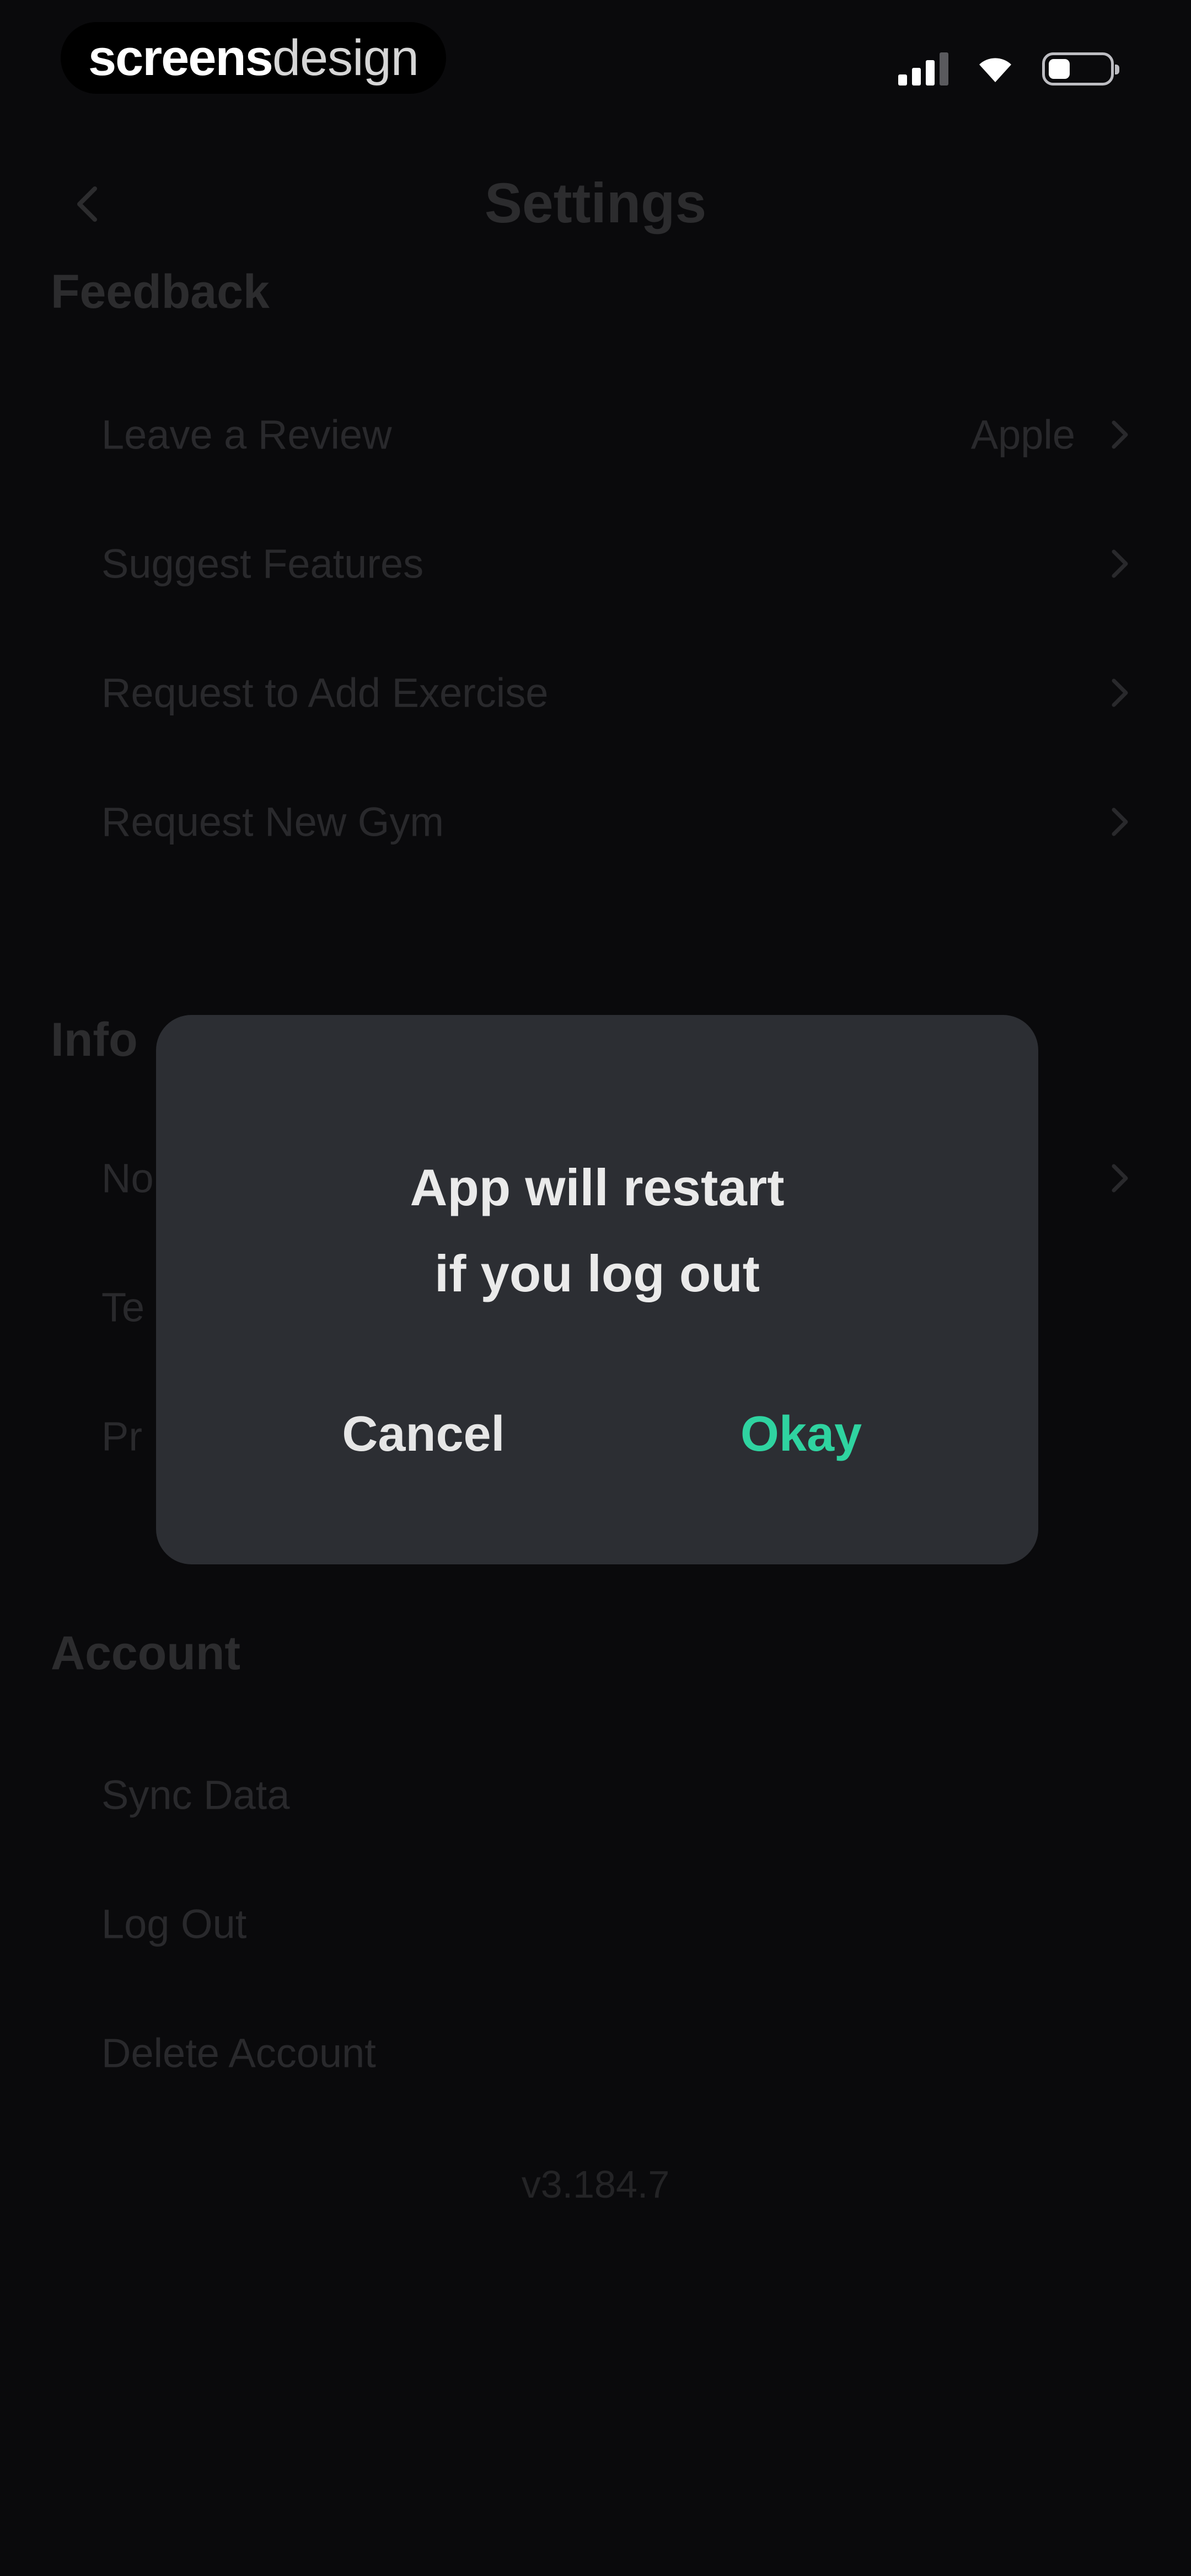 The height and width of the screenshot is (2576, 1191). What do you see at coordinates (1080, 68) in the screenshot?
I see `battery-icon` at bounding box center [1080, 68].